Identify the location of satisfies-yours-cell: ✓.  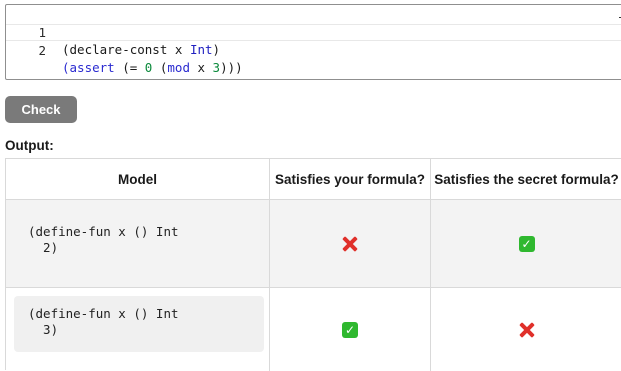
(350, 329).